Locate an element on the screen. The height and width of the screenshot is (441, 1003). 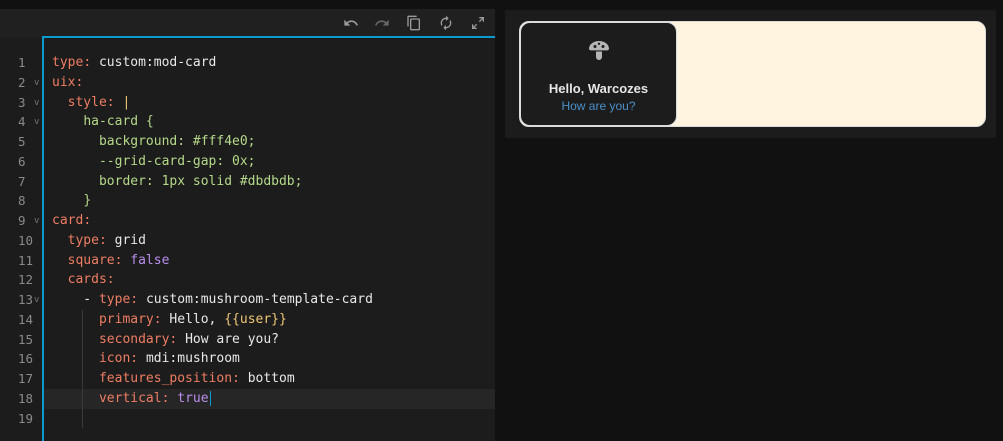
yaml-key: square is located at coordinates (91, 260).